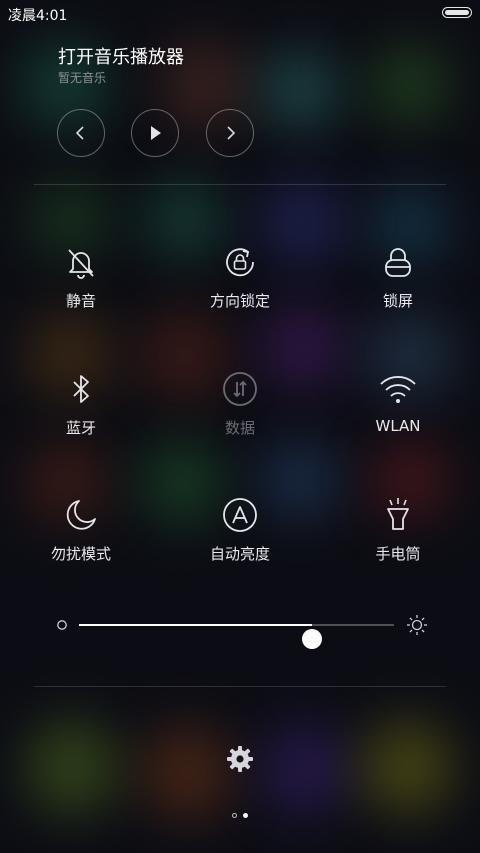  I want to click on brightness-low-icon, so click(62, 625).